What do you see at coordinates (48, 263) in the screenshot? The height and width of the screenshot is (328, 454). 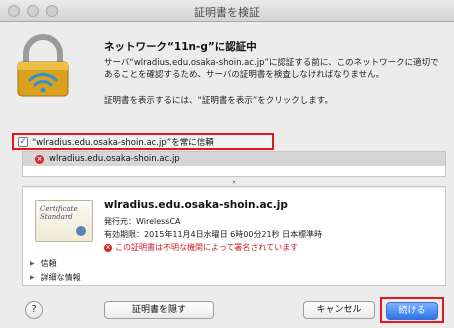 I see `trust-disclosure-label: 信頼` at bounding box center [48, 263].